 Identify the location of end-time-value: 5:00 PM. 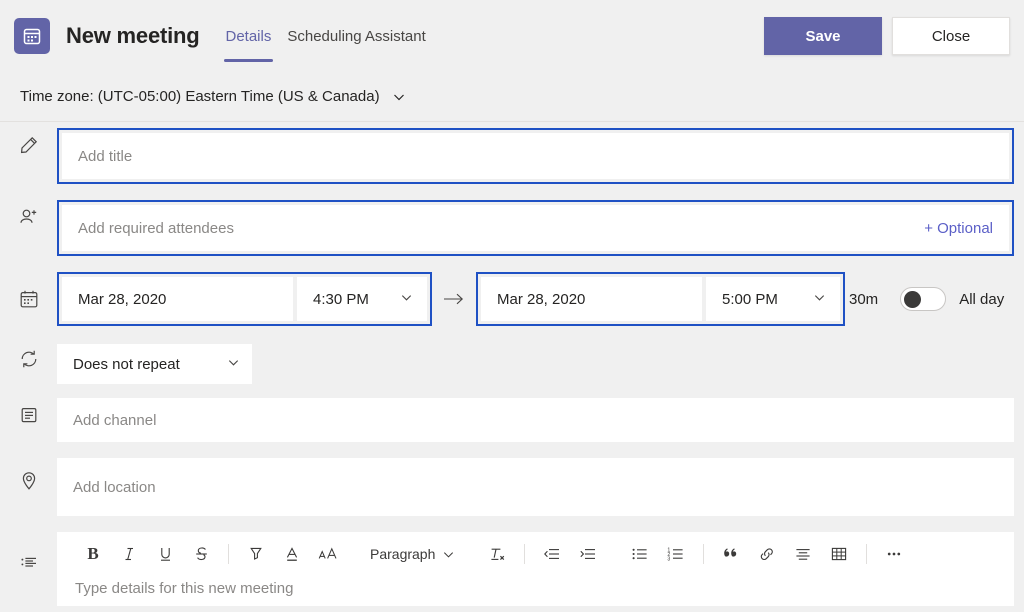
(750, 299).